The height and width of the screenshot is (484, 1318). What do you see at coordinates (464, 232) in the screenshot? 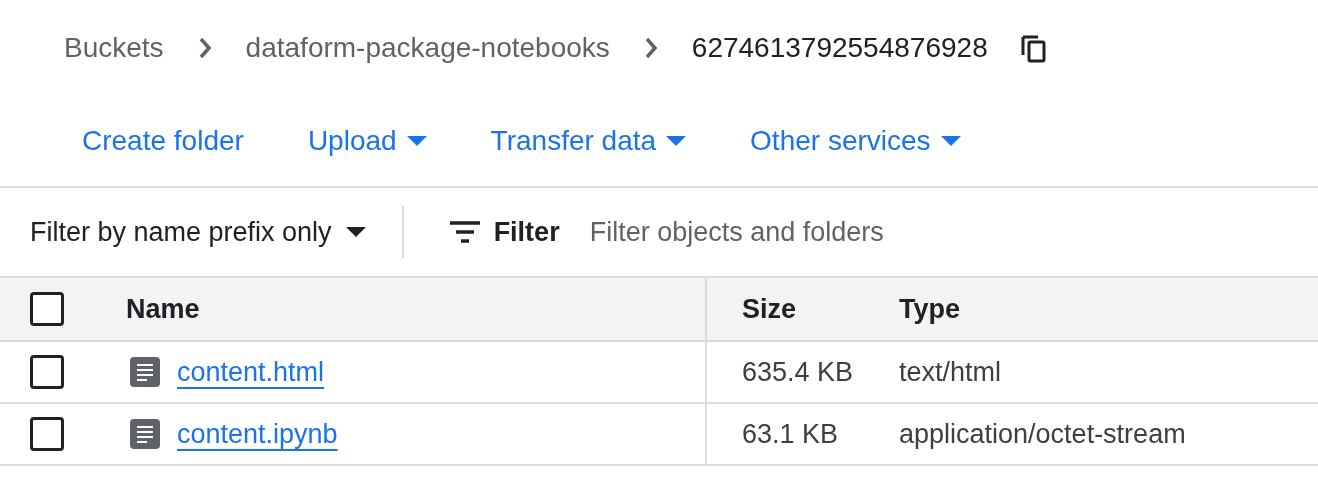
I see `filter-icon` at bounding box center [464, 232].